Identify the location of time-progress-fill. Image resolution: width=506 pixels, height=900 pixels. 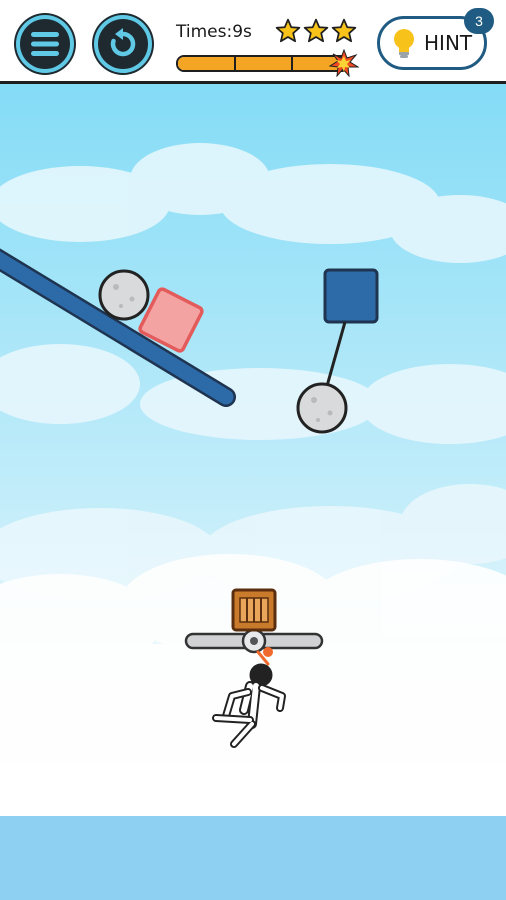
(259, 63).